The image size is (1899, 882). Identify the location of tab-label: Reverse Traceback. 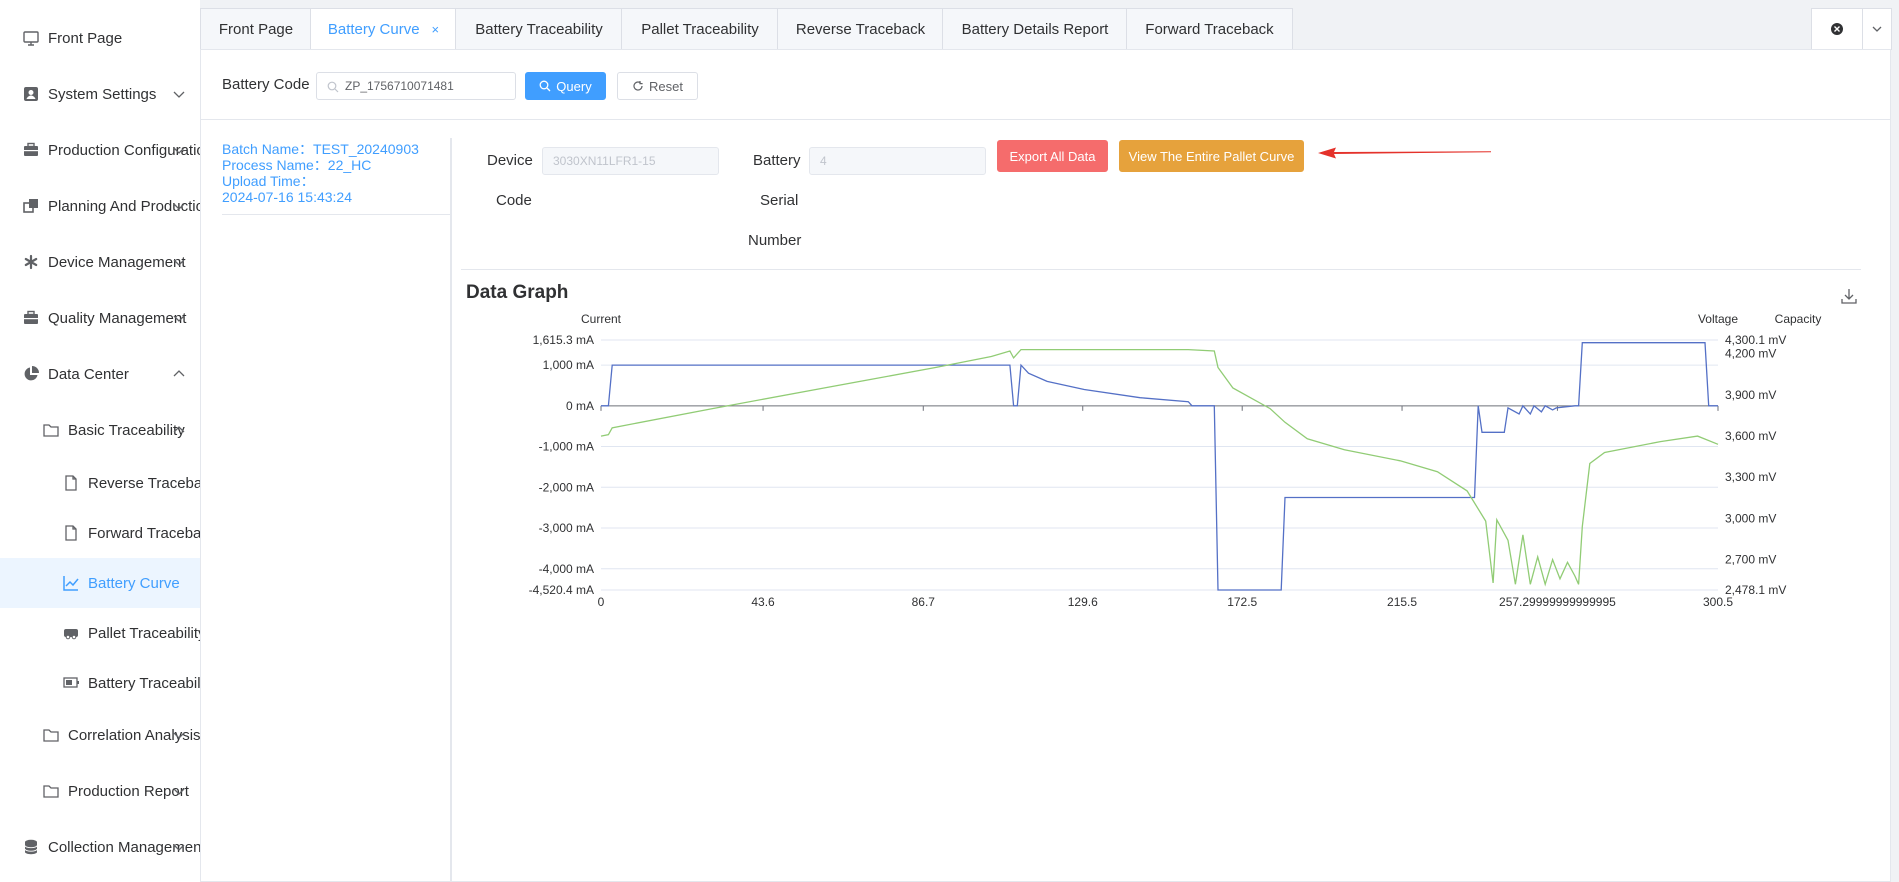
(860, 29).